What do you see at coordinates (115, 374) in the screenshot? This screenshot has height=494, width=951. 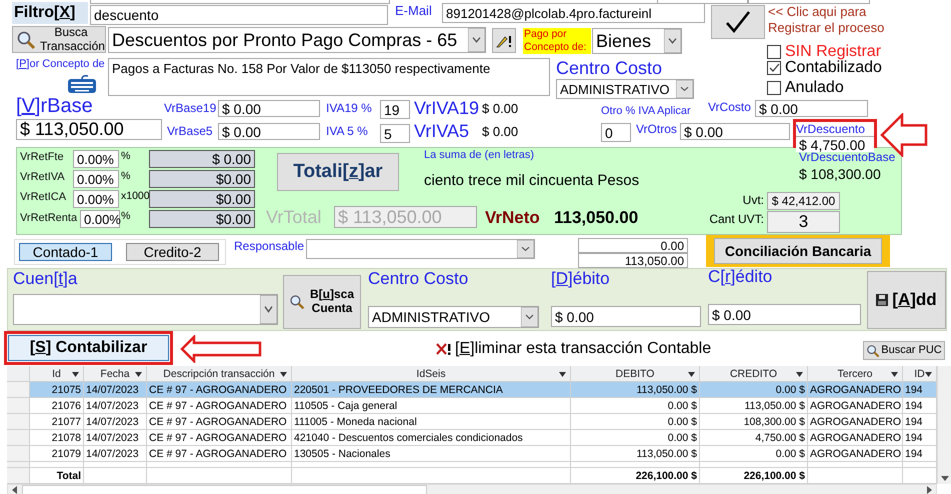 I see `column-header: Fecha` at bounding box center [115, 374].